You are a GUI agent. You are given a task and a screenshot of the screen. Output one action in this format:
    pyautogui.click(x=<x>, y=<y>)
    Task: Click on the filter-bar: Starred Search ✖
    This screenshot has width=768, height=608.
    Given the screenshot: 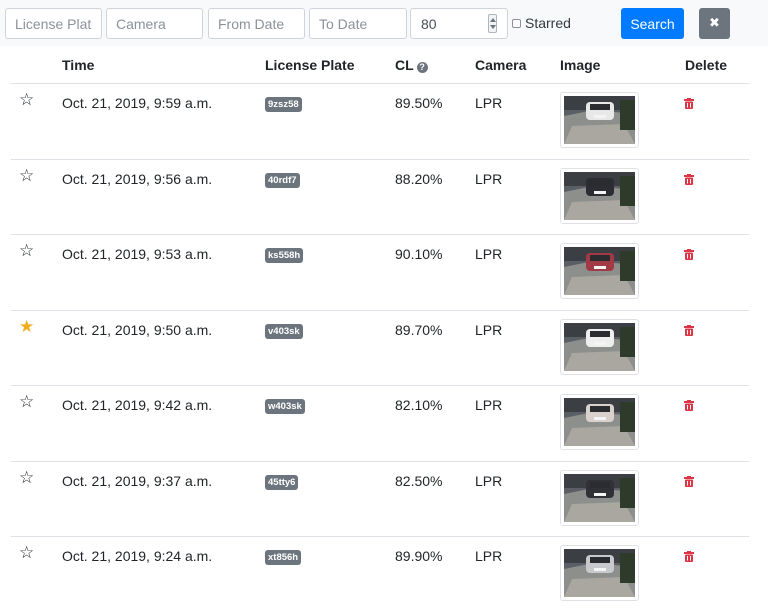 What is the action you would take?
    pyautogui.click(x=384, y=23)
    